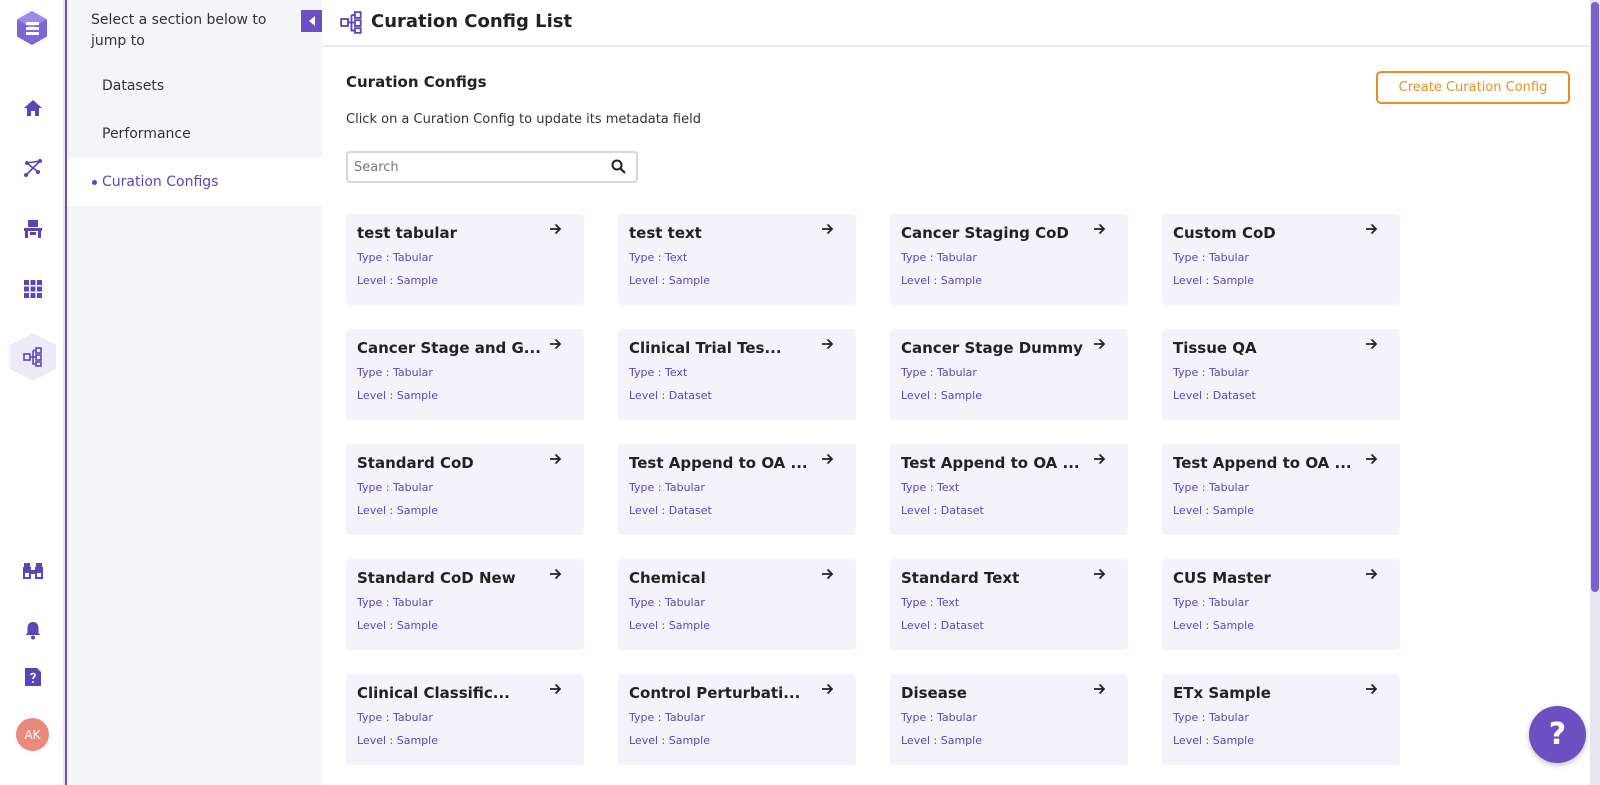  What do you see at coordinates (665, 233) in the screenshot?
I see `card-title: test text` at bounding box center [665, 233].